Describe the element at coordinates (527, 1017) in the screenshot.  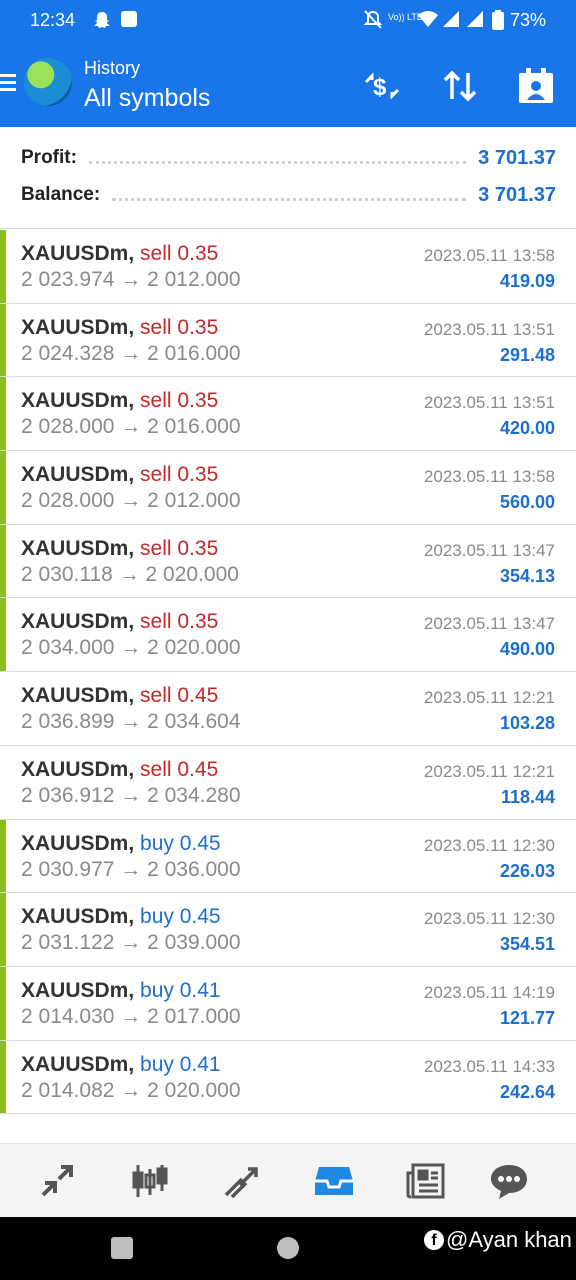
I see `deal-profit: 121.77` at that location.